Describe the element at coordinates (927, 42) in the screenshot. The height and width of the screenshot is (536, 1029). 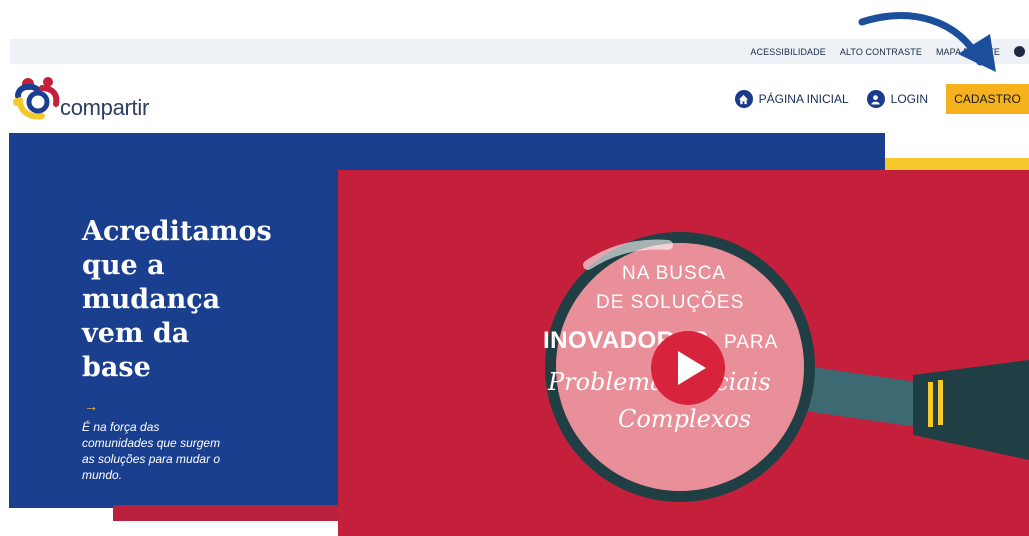
I see `annotation-arrow-icon` at that location.